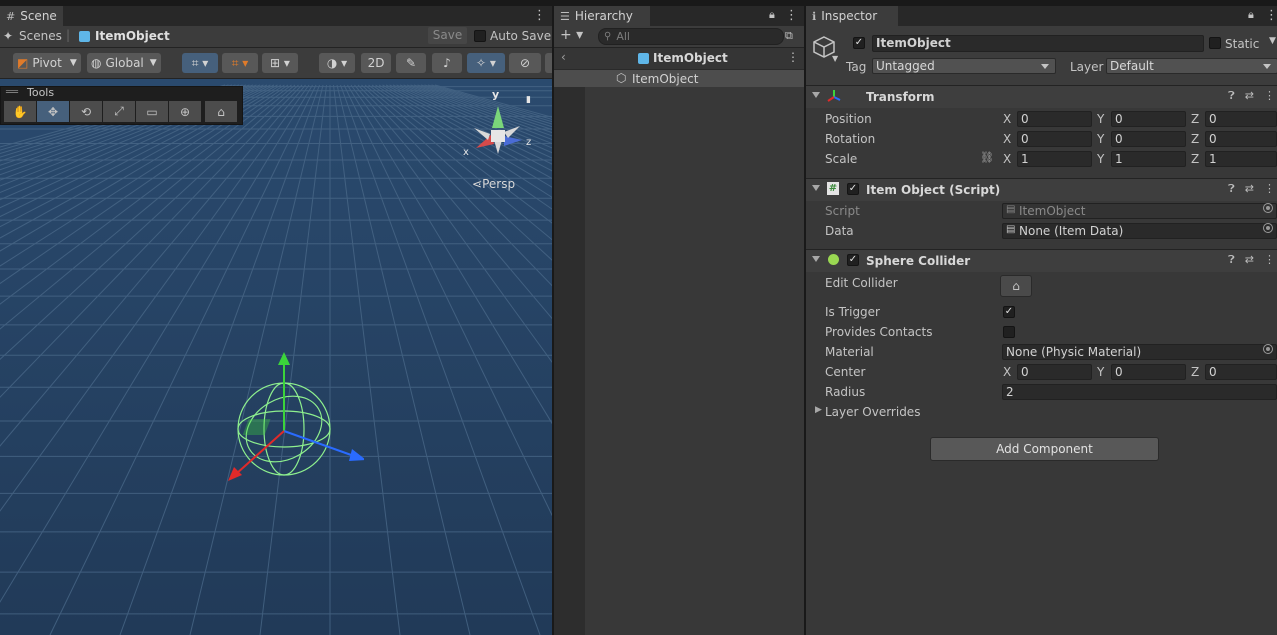  I want to click on static-checkbox, so click(1215, 43).